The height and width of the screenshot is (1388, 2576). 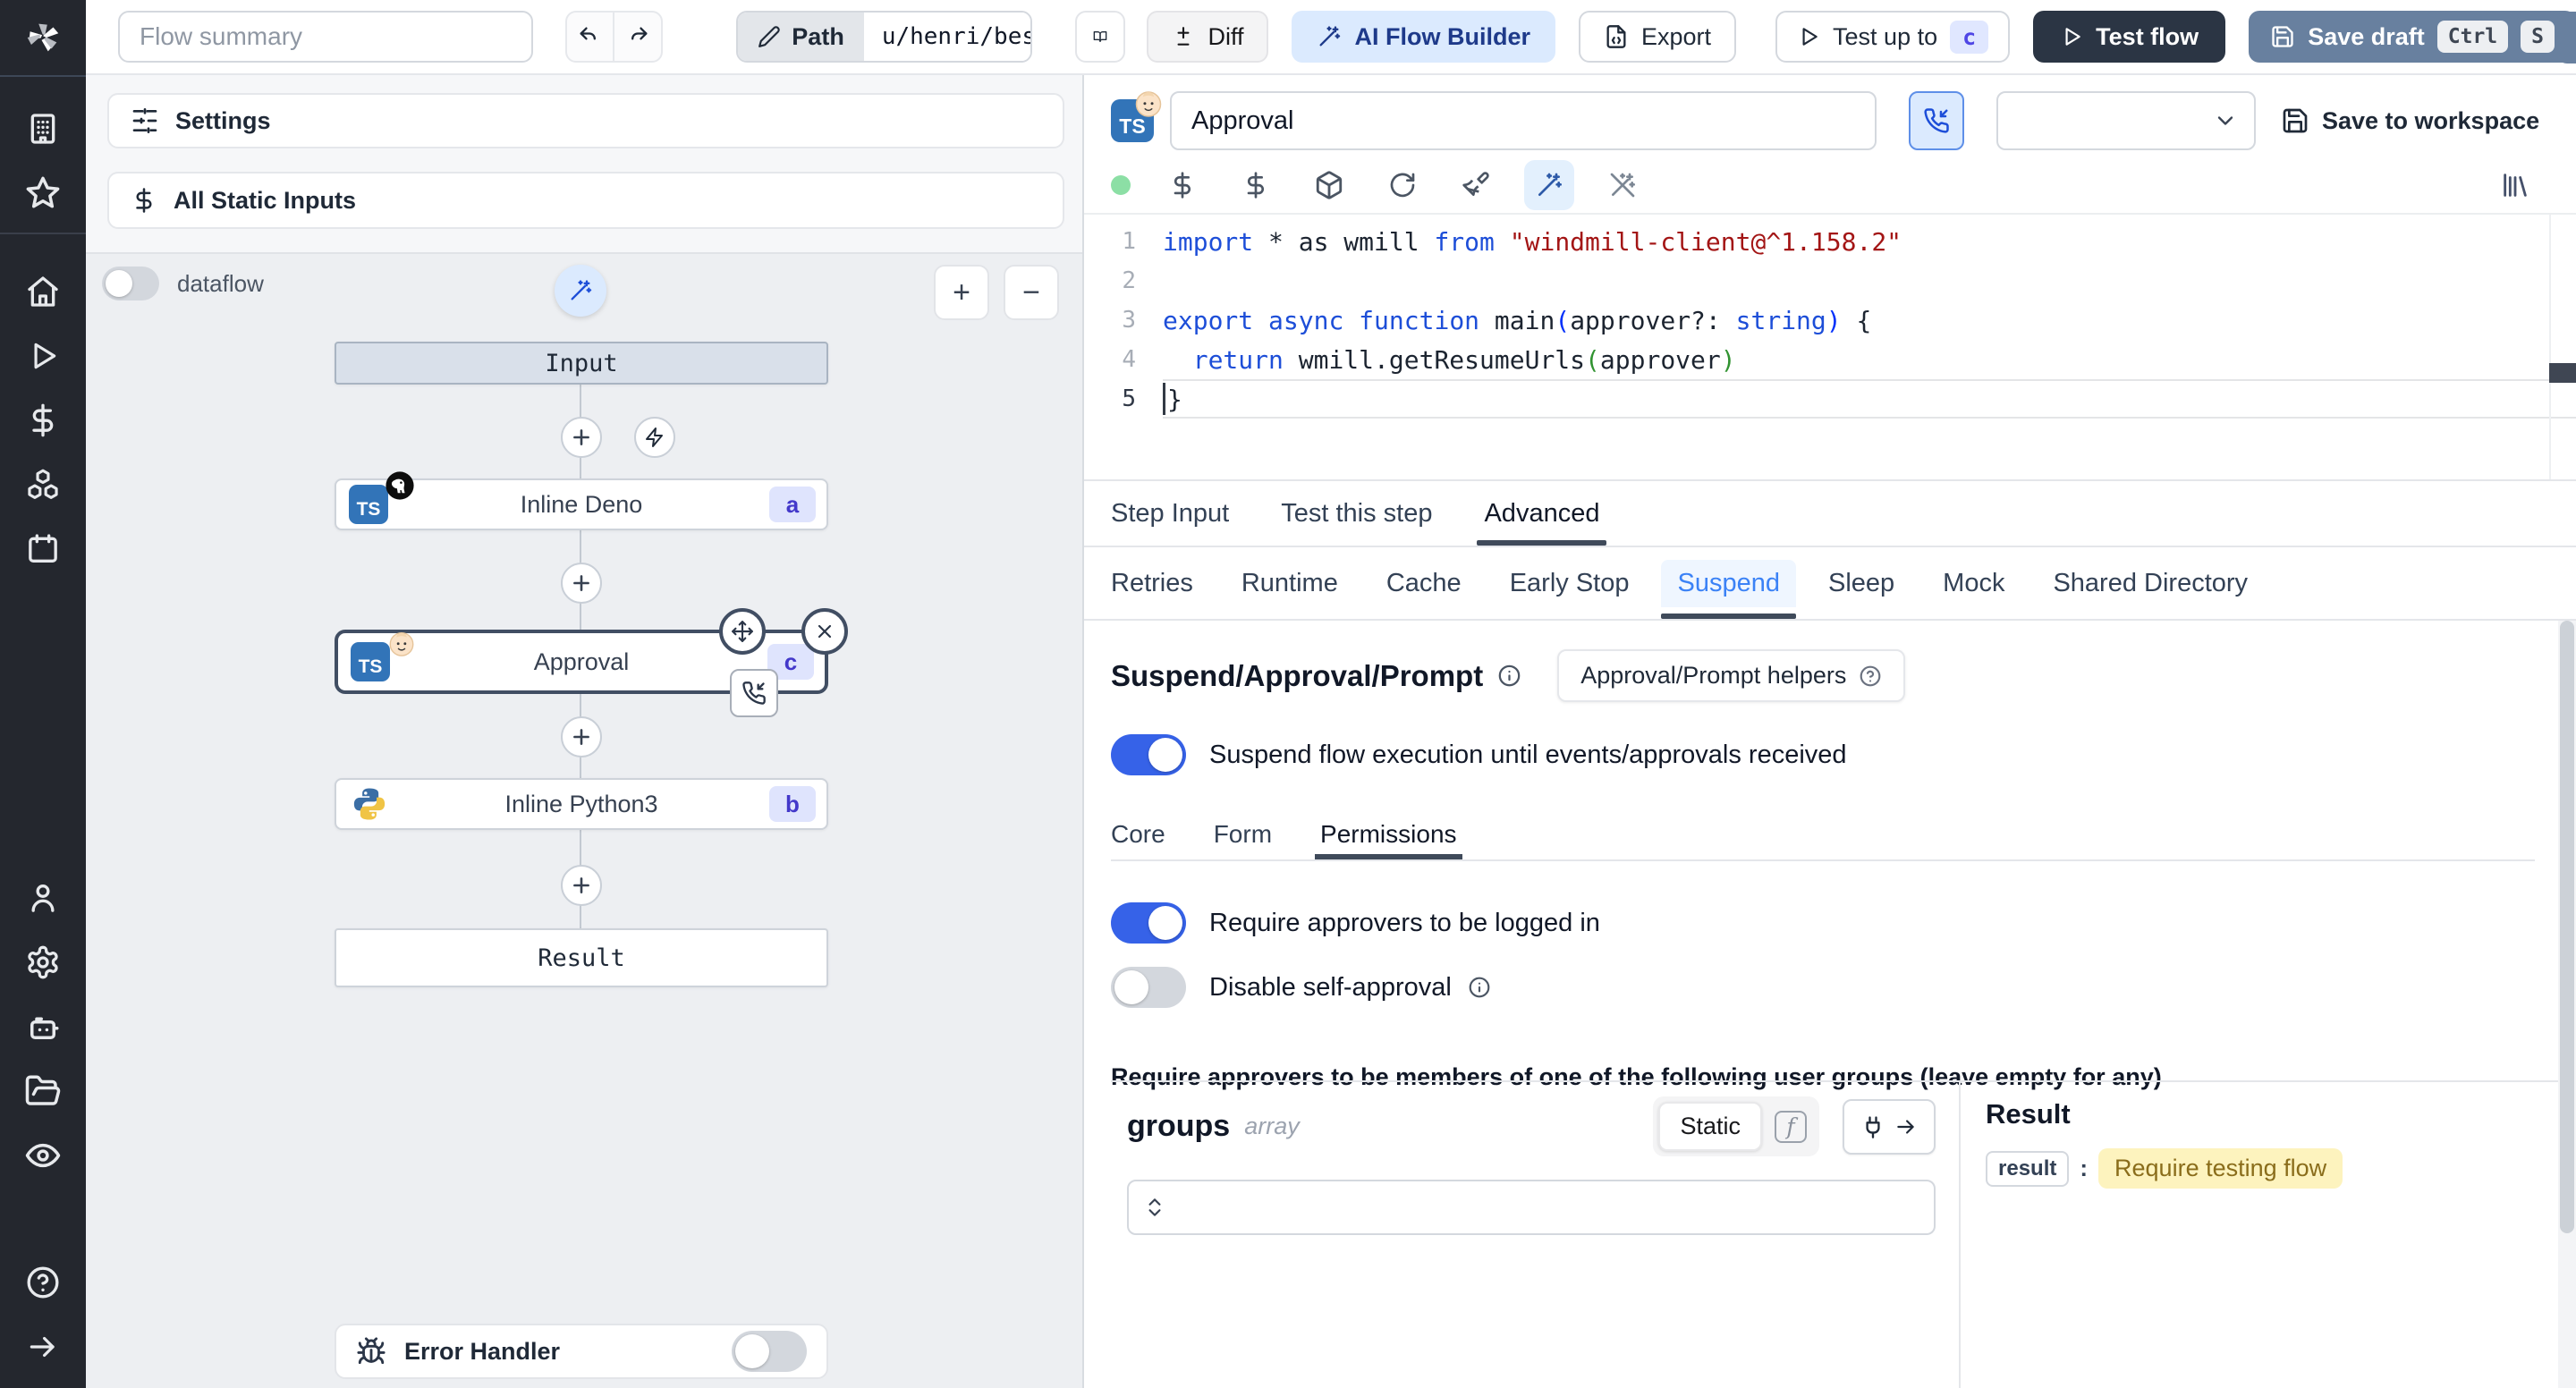 I want to click on suspend-flow-toggle, so click(x=1148, y=755).